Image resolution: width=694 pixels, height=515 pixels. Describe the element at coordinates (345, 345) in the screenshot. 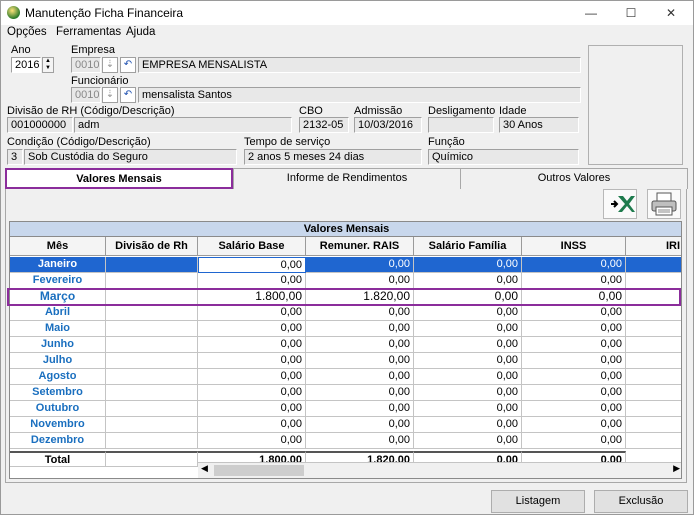

I see `table-row: Junho 0,00 0,00 0,00 0,00` at that location.